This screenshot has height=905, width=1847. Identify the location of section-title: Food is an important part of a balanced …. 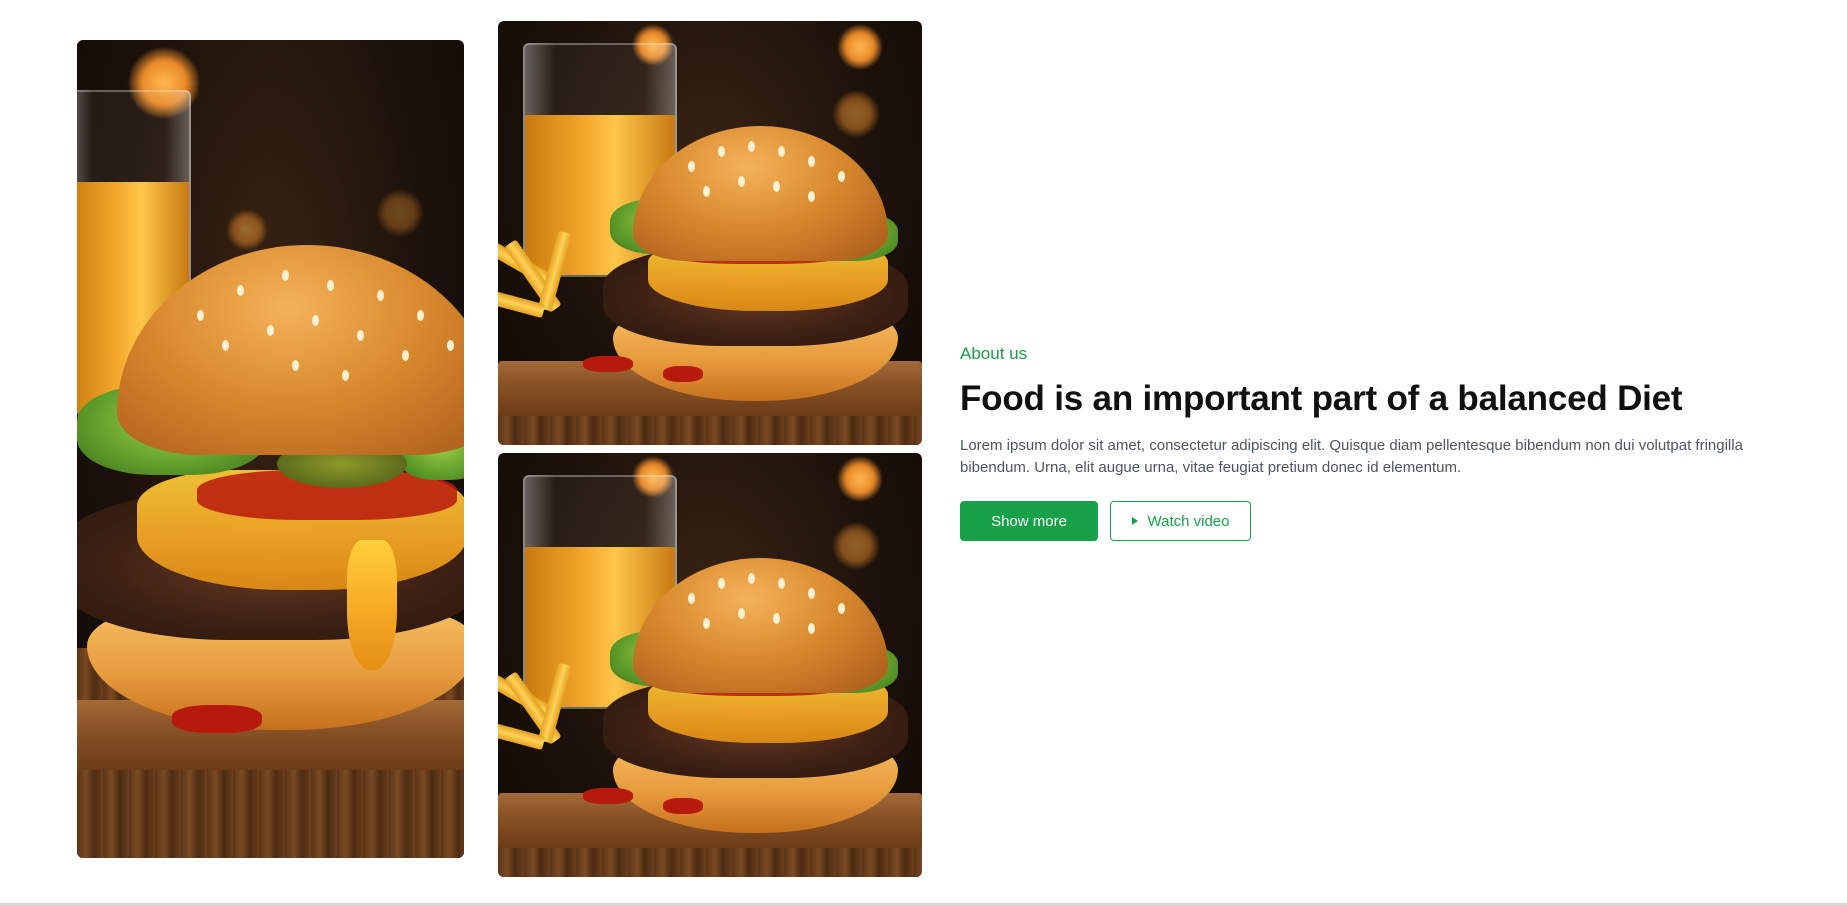
(1321, 398).